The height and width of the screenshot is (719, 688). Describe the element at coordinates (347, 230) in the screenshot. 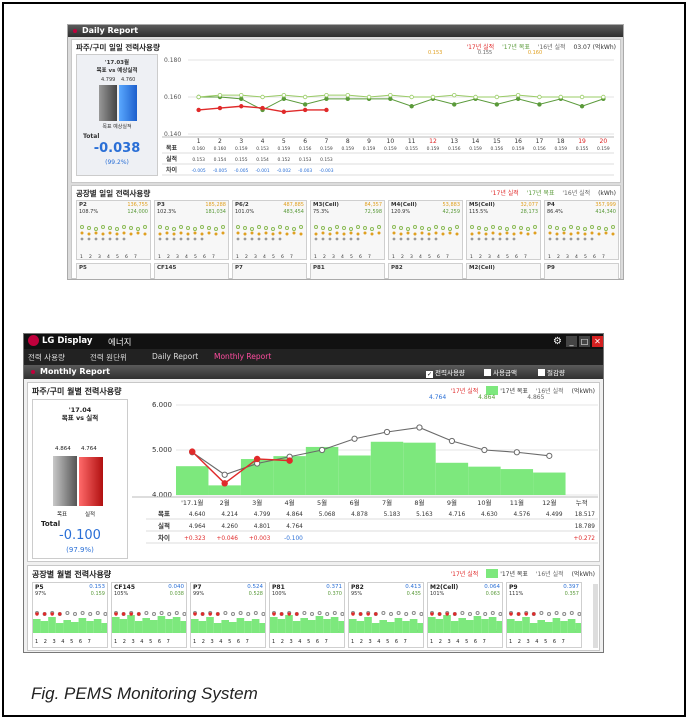

I see `factory-card: M3(Cell) 84,357 75.3% 72,598 1 2 3 4 5 6 7` at that location.